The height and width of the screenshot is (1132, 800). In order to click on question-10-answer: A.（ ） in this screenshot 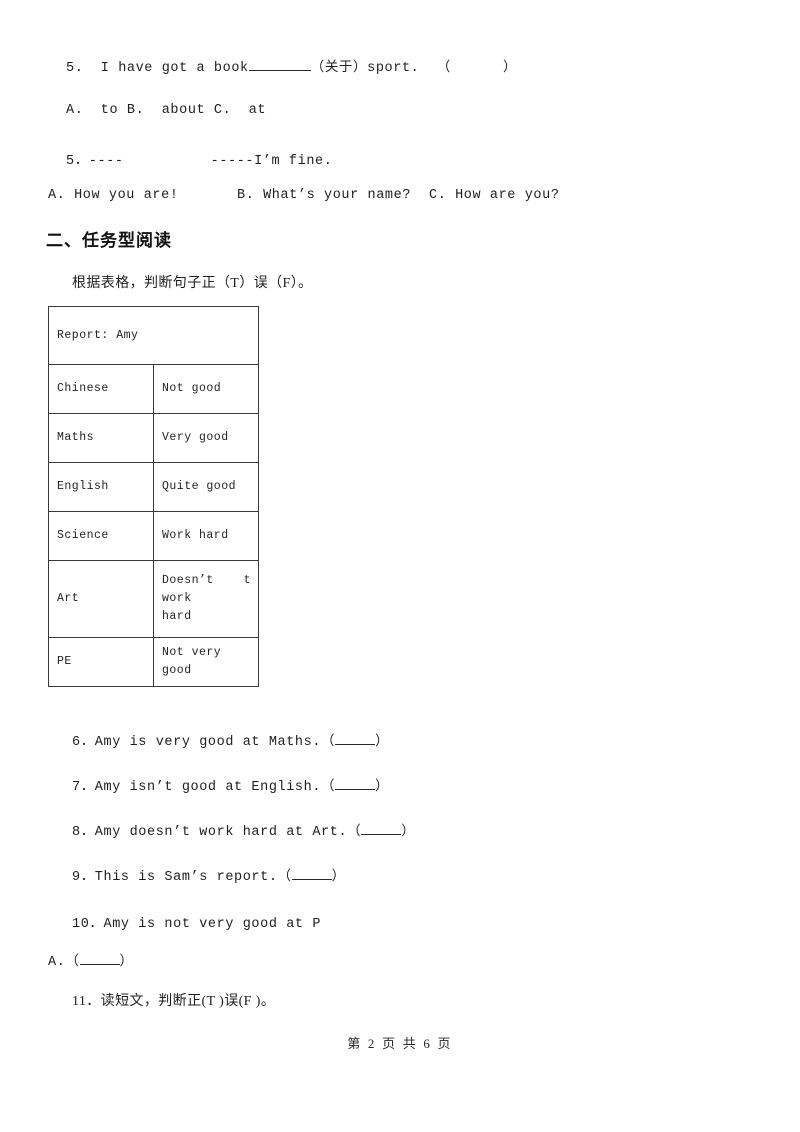, I will do `click(91, 959)`.